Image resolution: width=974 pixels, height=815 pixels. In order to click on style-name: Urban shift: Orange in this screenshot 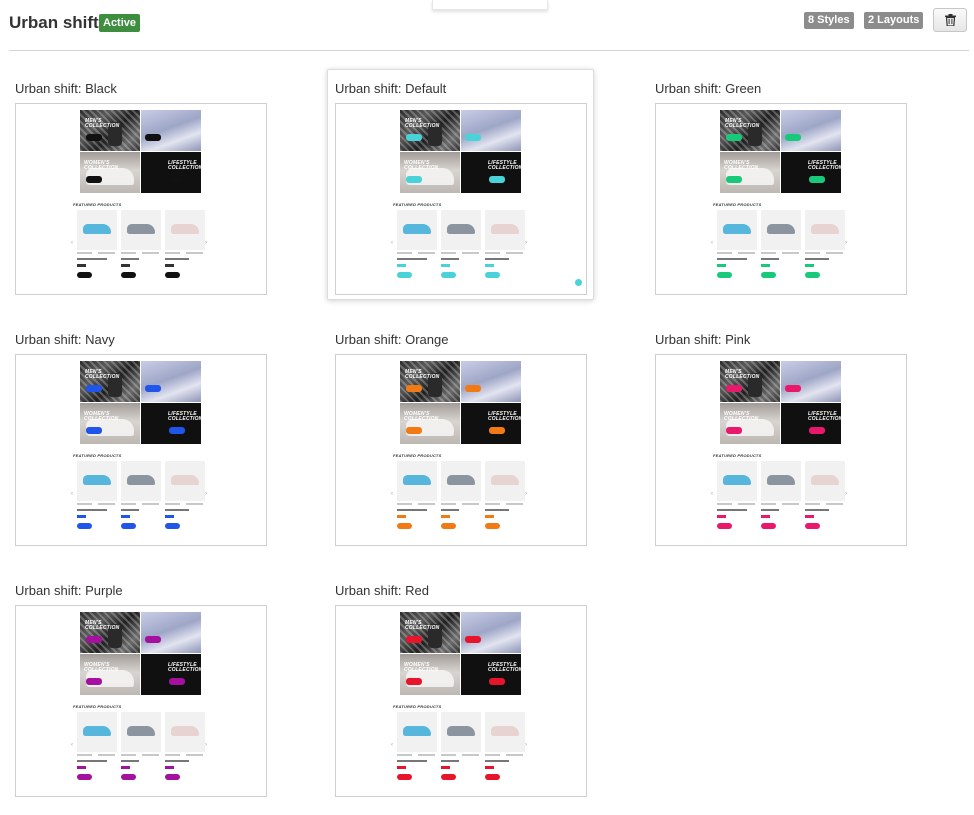, I will do `click(392, 339)`.